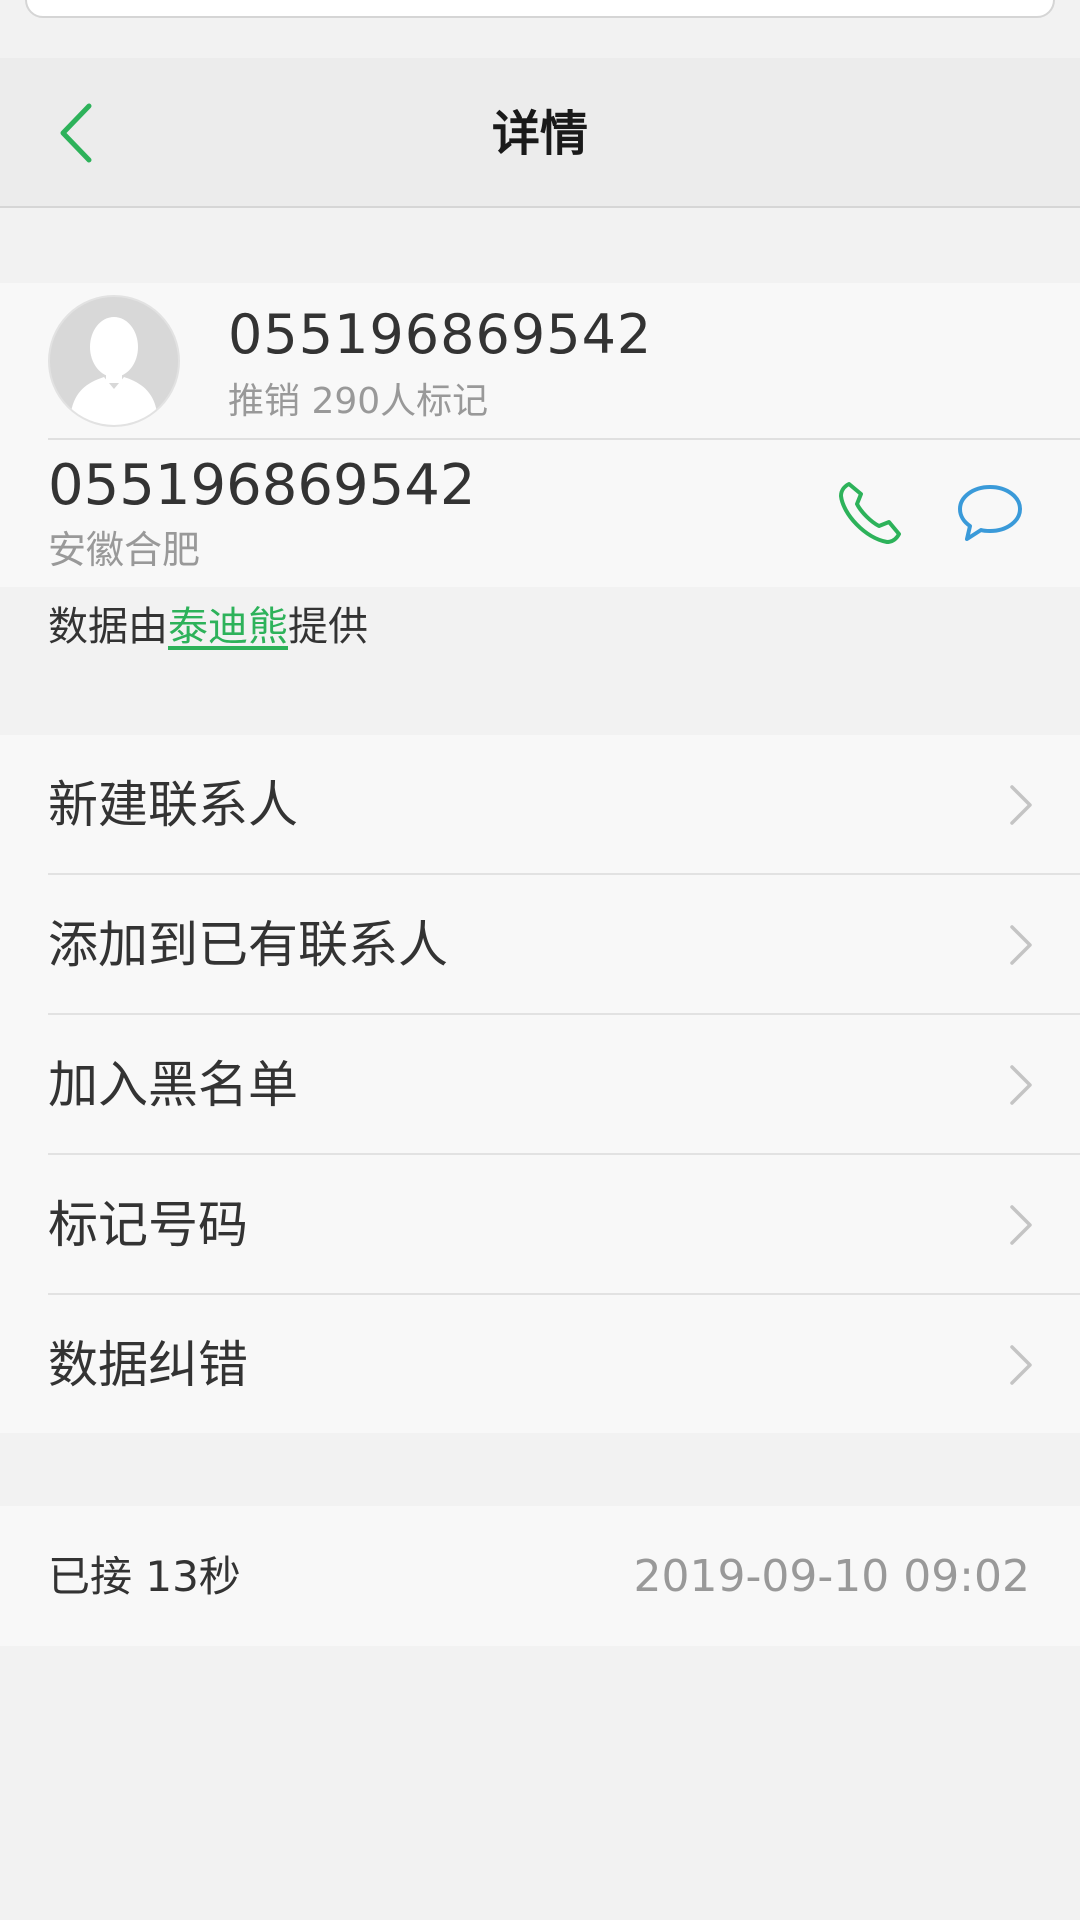  What do you see at coordinates (248, 945) in the screenshot?
I see `menu-item-label: 添加到已有联系人` at bounding box center [248, 945].